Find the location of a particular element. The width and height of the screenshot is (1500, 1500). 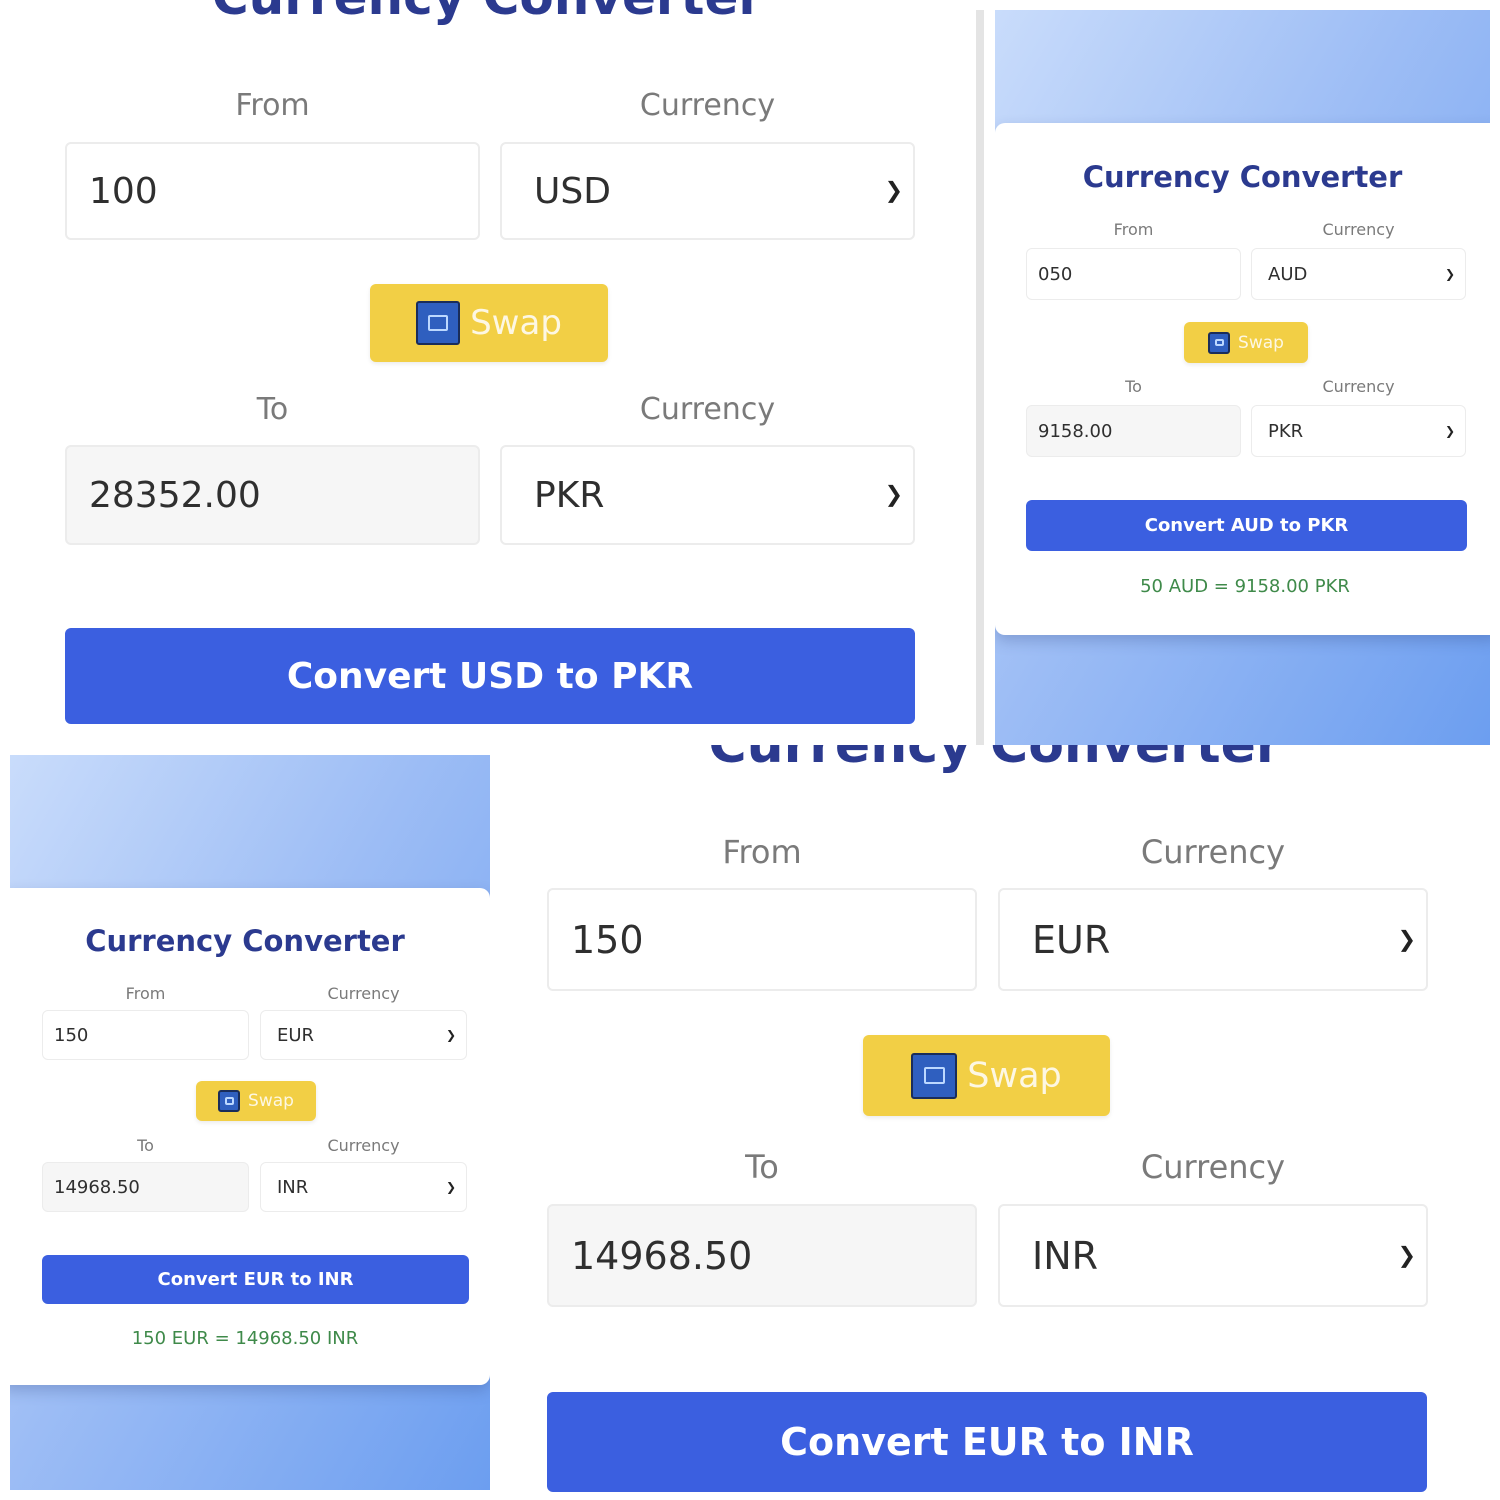

convert-button: Convert USD to PKR is located at coordinates (490, 676).